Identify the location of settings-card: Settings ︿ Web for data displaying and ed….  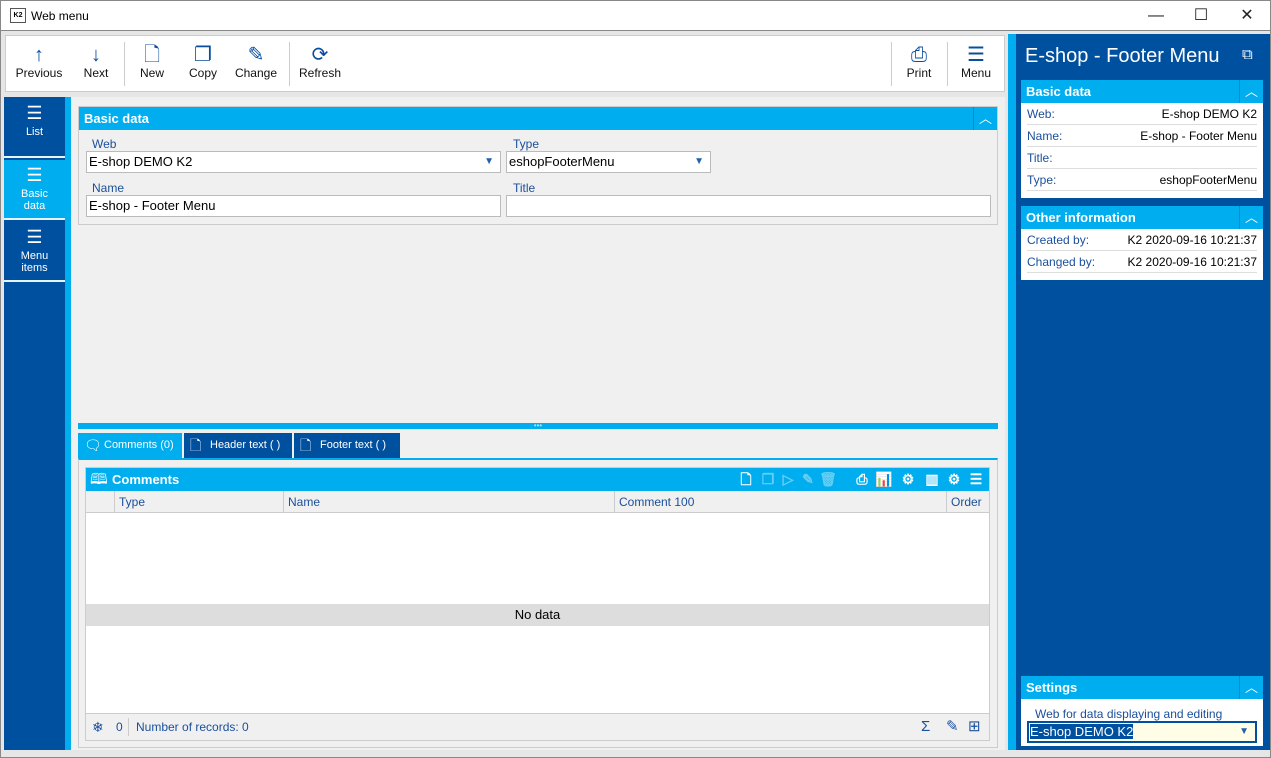
(1142, 711).